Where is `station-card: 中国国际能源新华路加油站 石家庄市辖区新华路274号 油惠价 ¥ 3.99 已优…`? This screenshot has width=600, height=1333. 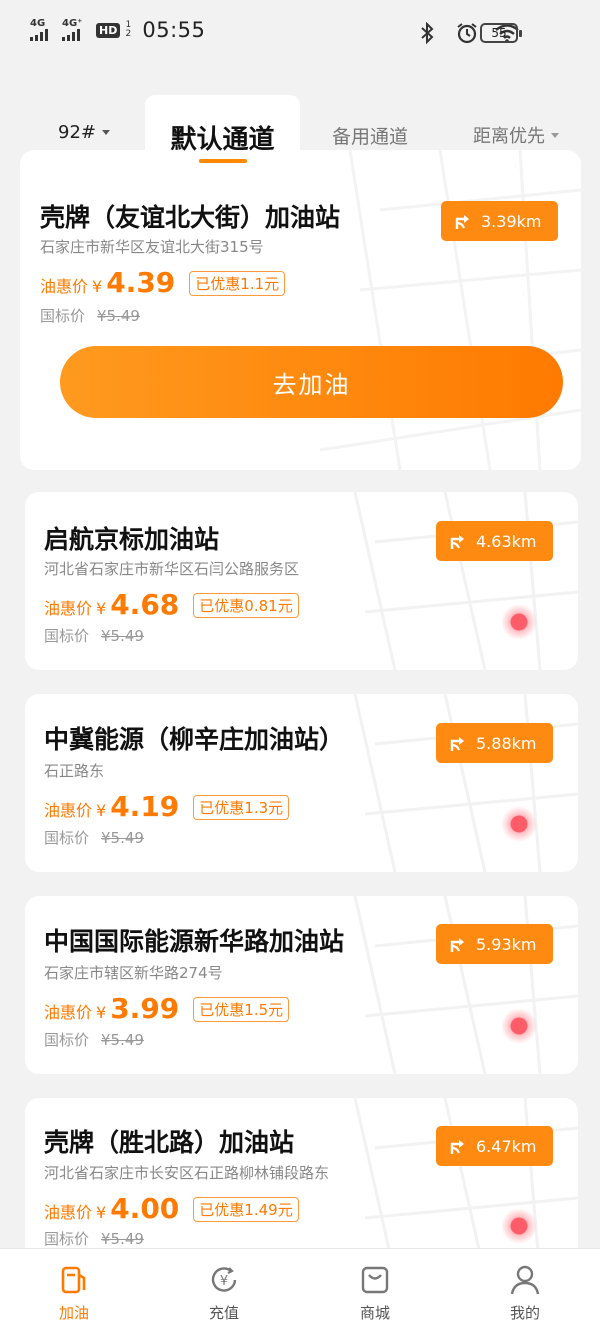 station-card: 中国国际能源新华路加油站 石家庄市辖区新华路274号 油惠价 ¥ 3.99 已优… is located at coordinates (301, 985).